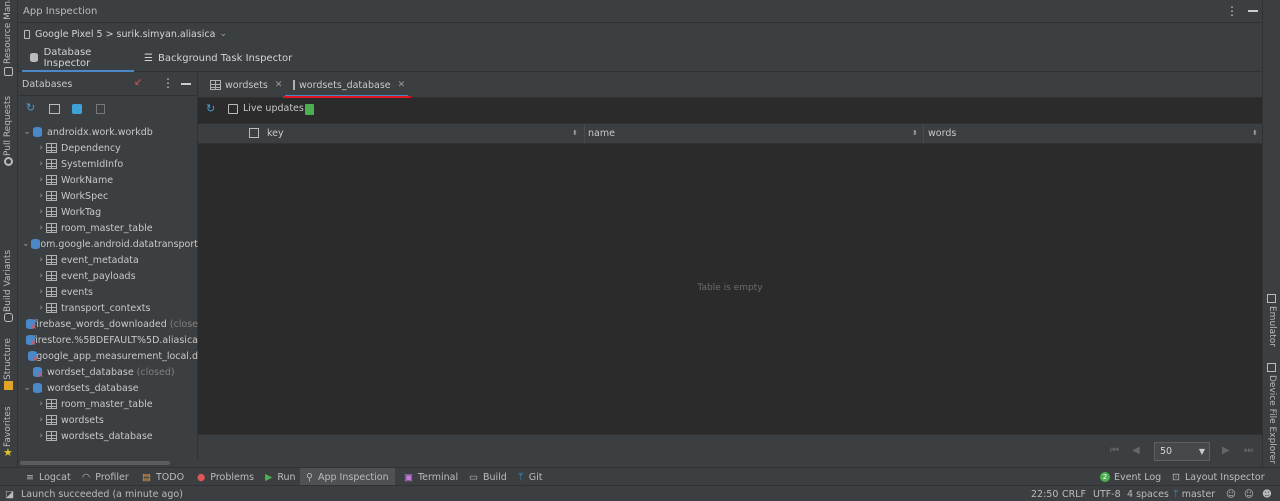  Describe the element at coordinates (280, 477) in the screenshot. I see `tool-run: ▶ Run` at that location.